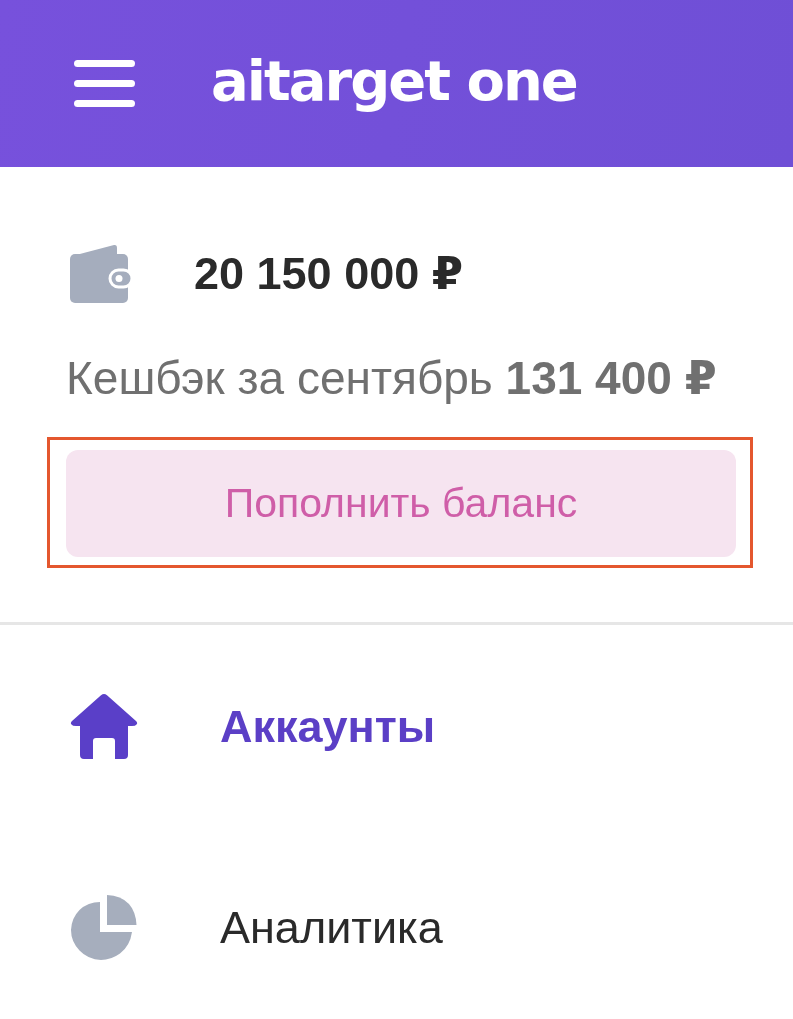 The width and height of the screenshot is (793, 1019). Describe the element at coordinates (104, 83) in the screenshot. I see `menu-icon` at that location.